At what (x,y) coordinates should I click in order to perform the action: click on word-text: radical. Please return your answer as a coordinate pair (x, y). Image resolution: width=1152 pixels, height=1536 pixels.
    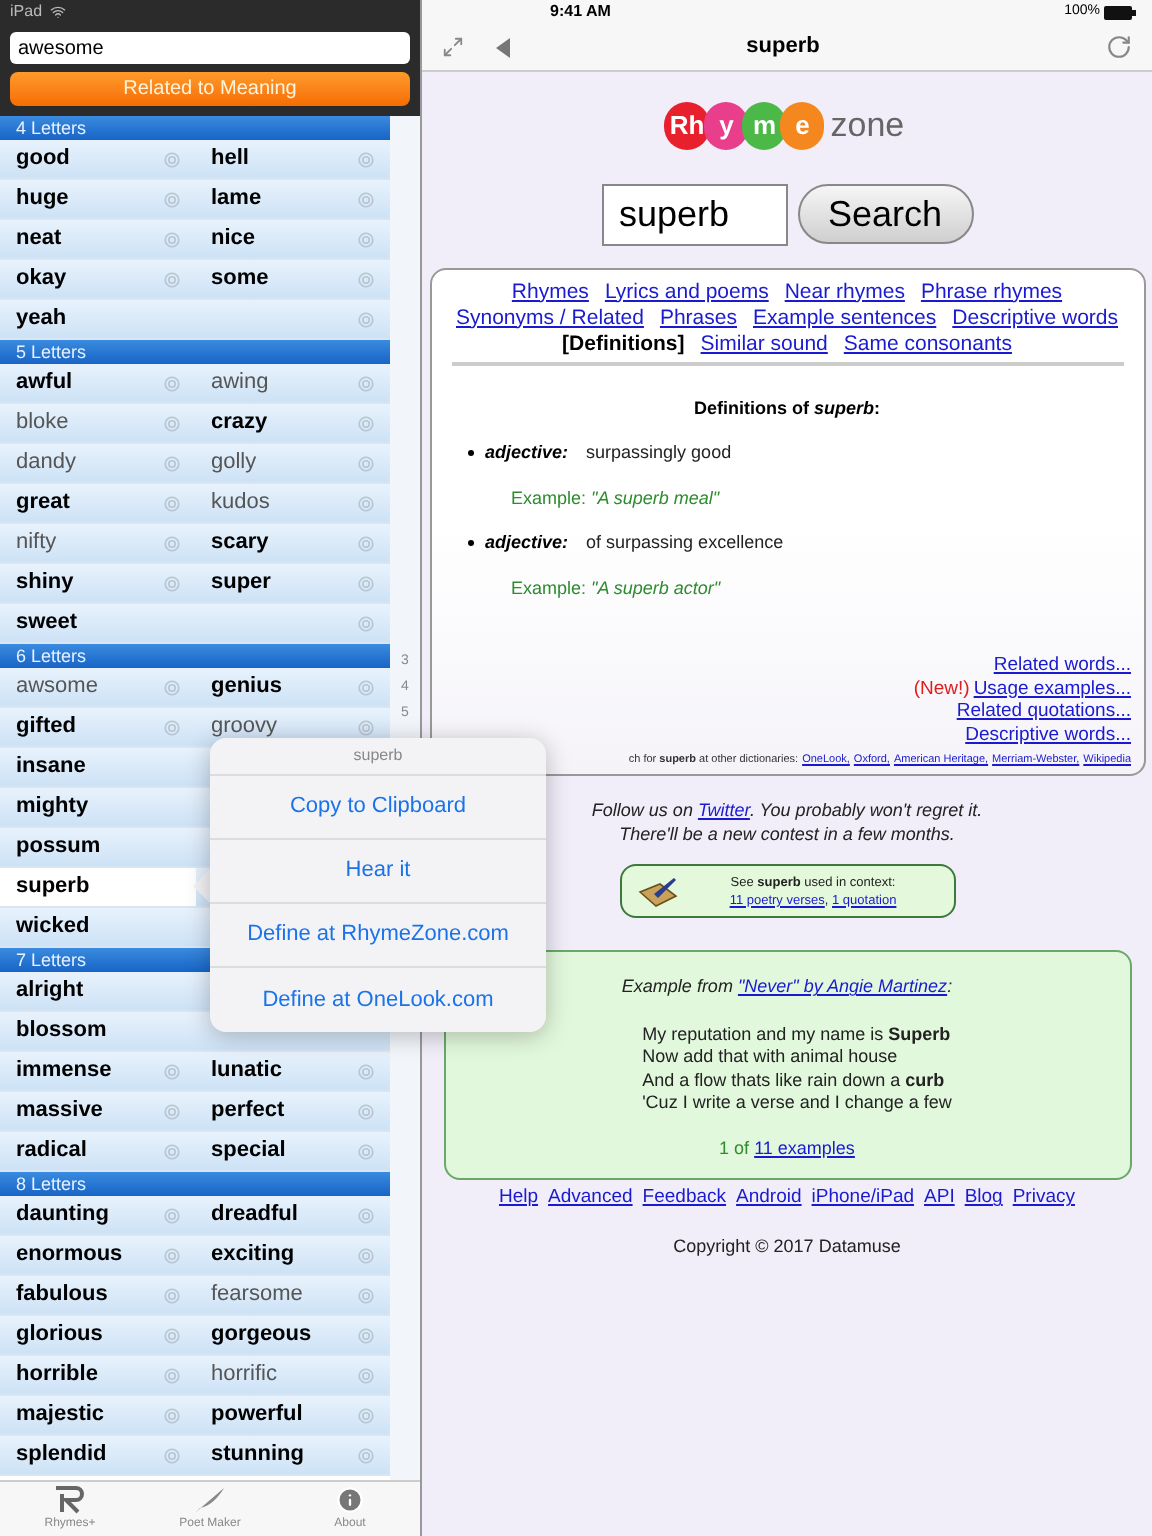
    Looking at the image, I should click on (51, 1151).